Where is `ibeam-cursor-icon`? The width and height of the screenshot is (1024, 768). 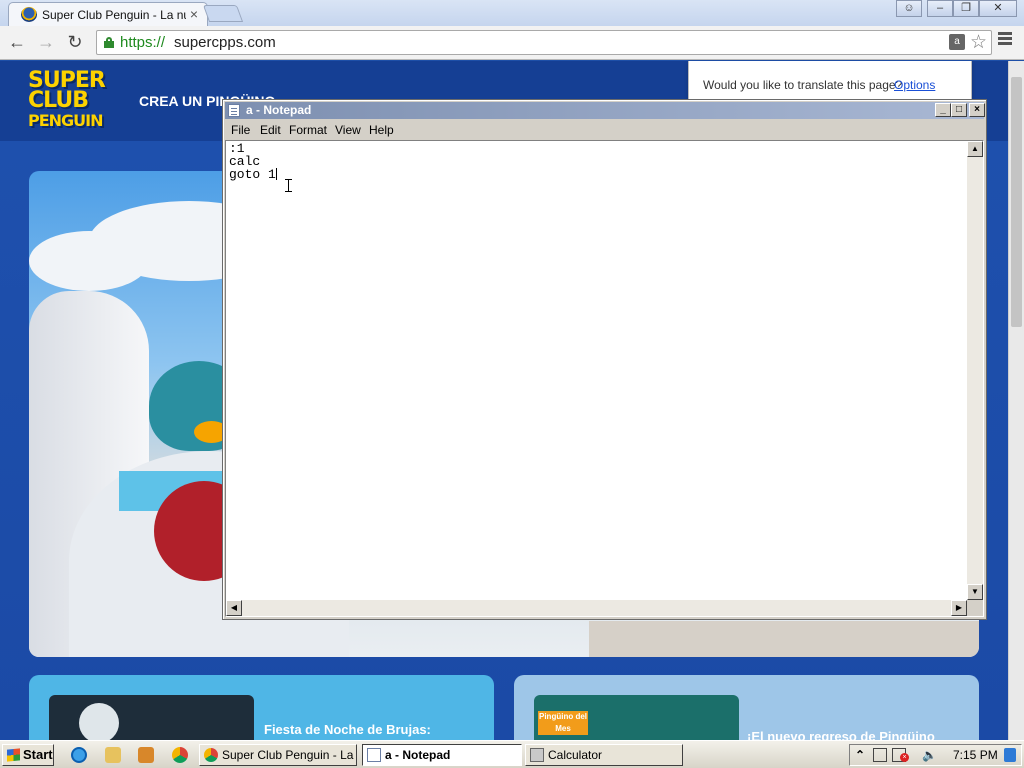
ibeam-cursor-icon is located at coordinates (288, 185).